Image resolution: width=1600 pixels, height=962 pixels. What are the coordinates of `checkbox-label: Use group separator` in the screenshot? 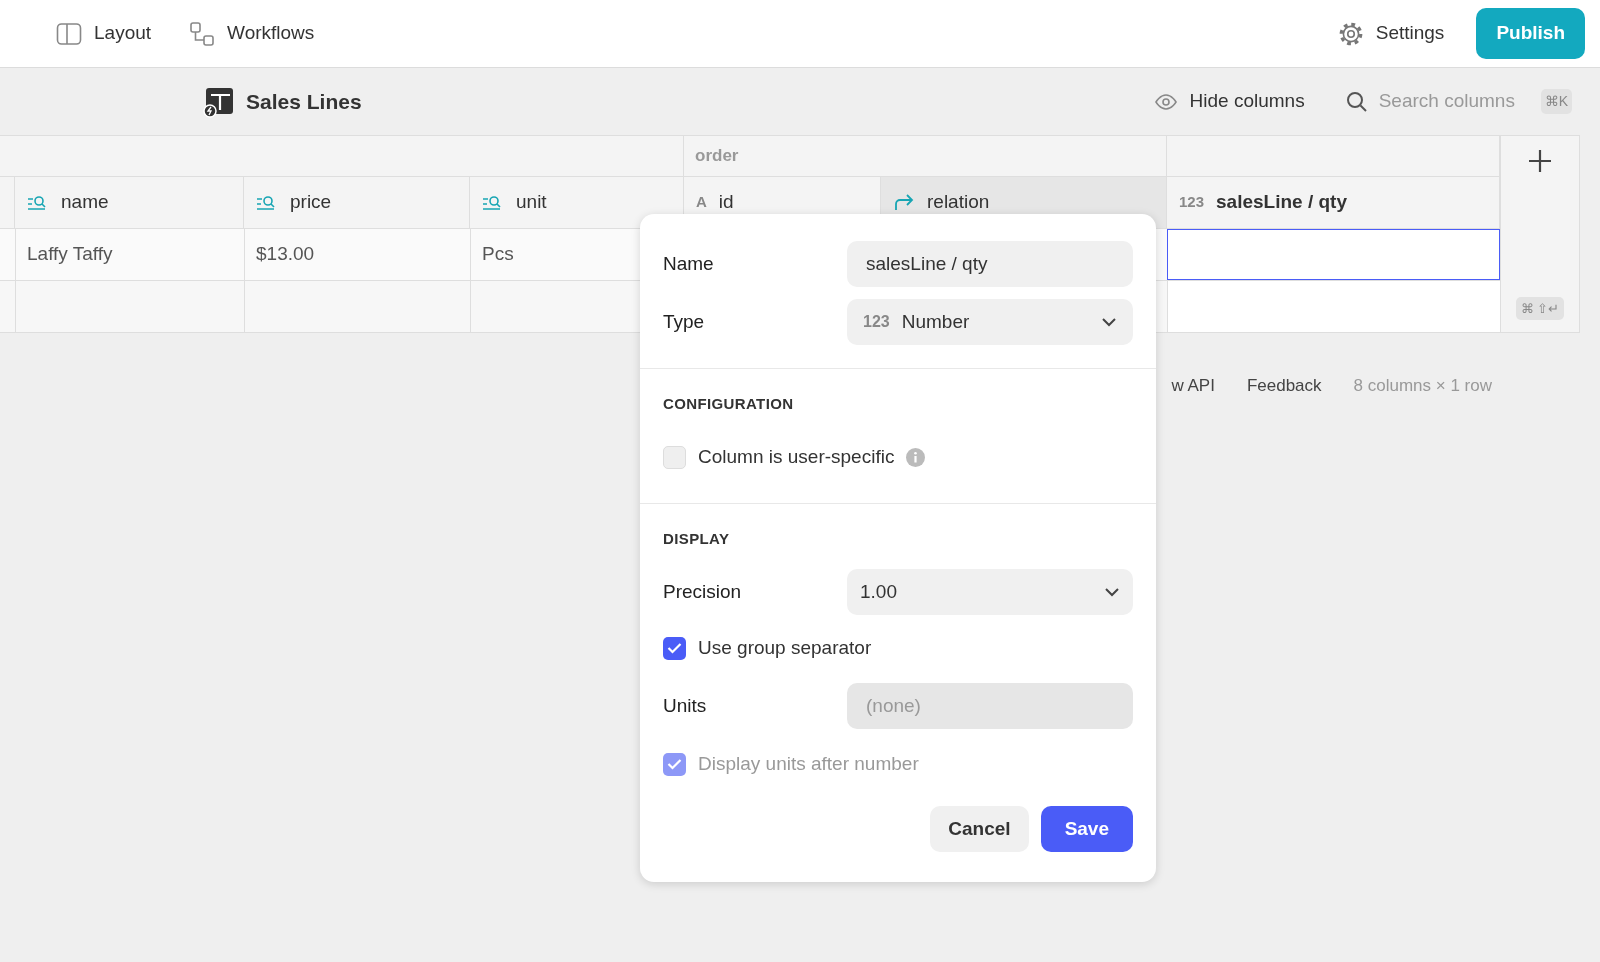 It's located at (785, 647).